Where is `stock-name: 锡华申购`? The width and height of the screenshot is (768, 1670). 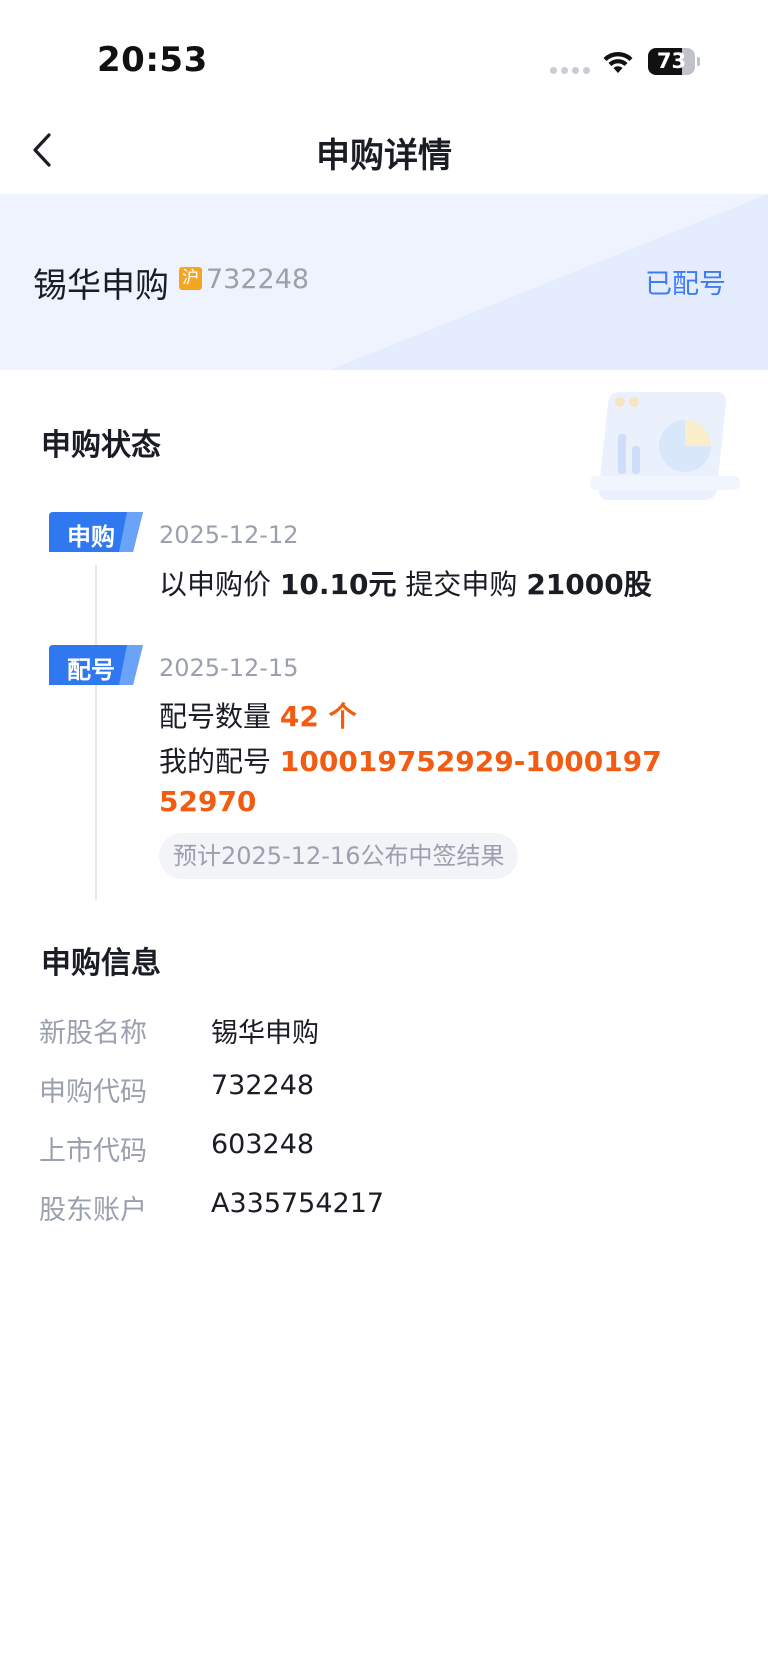 stock-name: 锡华申购 is located at coordinates (101, 286).